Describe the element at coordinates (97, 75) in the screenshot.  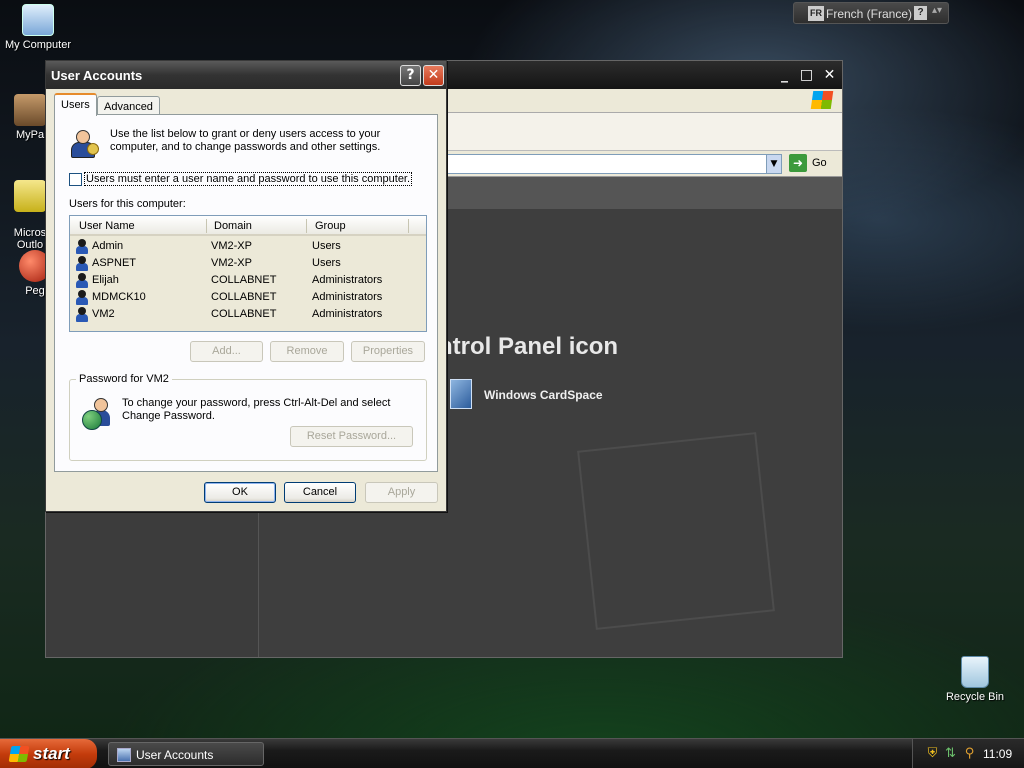
I see `dialog-title: User Accounts` at that location.